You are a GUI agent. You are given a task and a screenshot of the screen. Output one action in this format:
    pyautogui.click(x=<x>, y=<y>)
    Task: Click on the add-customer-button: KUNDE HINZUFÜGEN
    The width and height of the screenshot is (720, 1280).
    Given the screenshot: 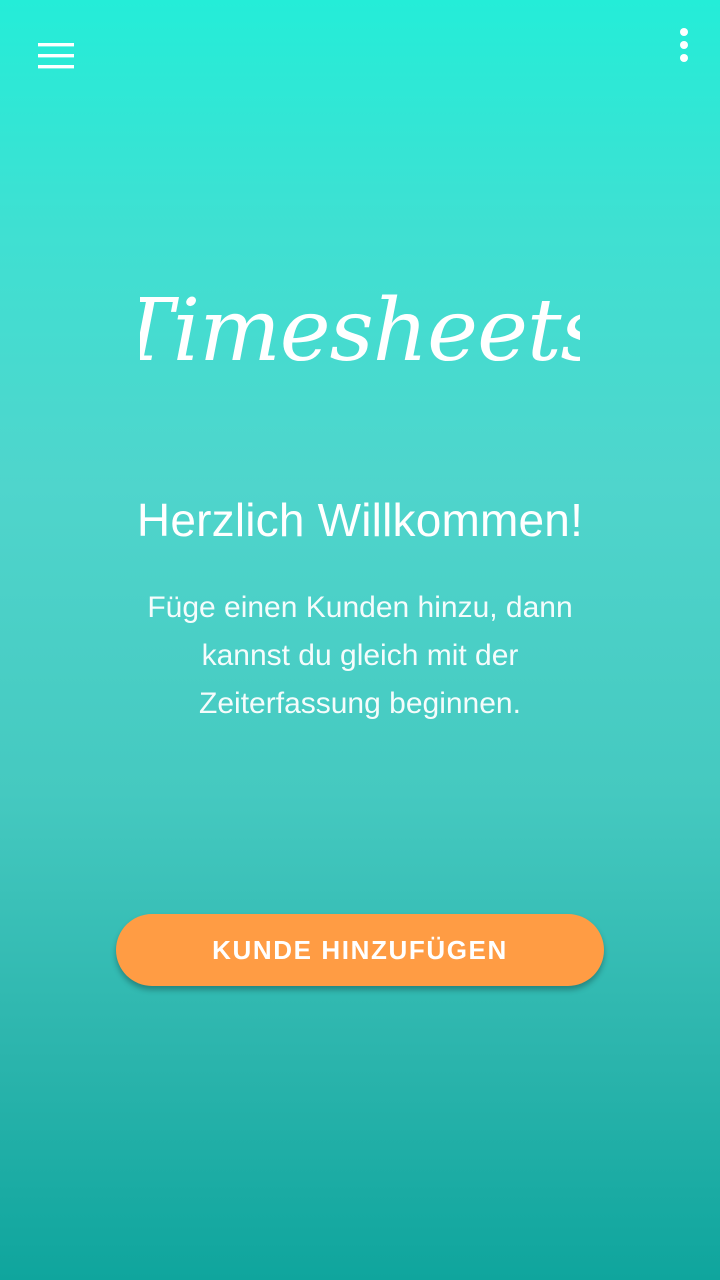 What is the action you would take?
    pyautogui.click(x=360, y=950)
    